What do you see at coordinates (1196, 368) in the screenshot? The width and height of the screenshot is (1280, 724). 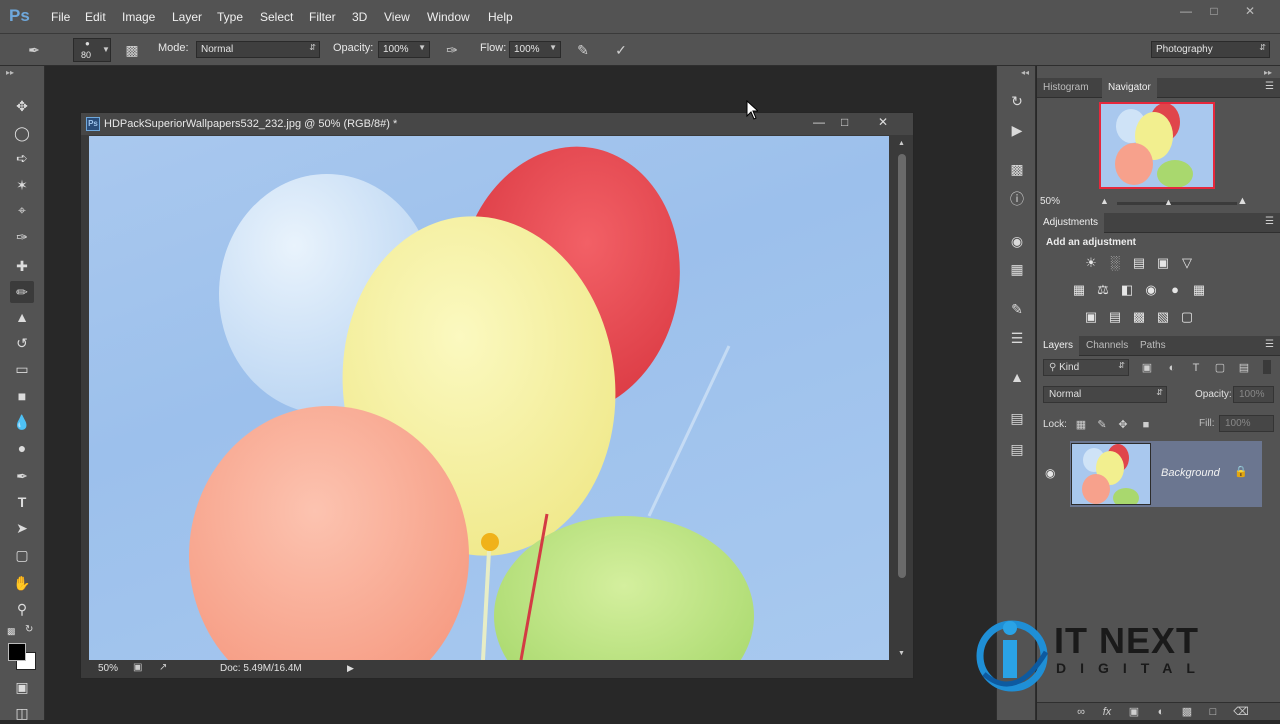 I see `filter-type-icon: T` at bounding box center [1196, 368].